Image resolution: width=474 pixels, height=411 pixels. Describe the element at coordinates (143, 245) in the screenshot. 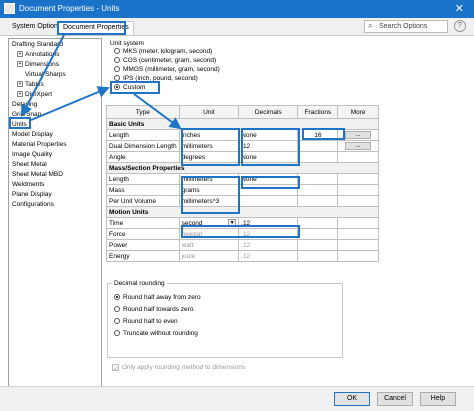

I see `cell-type: Power` at that location.